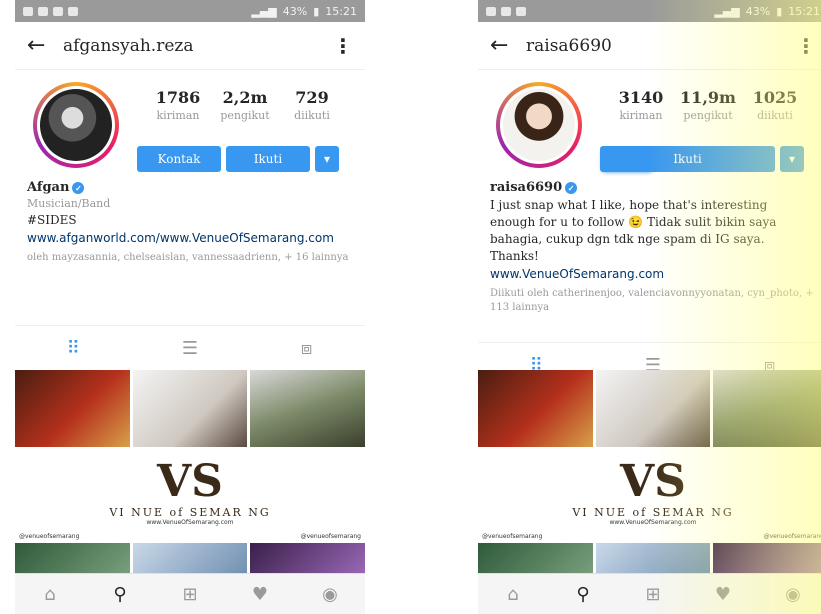 This screenshot has height=614, width=821. I want to click on profile-stats: 3140 kiriman 11,9m pengikut 1025 diikuti, so click(708, 105).